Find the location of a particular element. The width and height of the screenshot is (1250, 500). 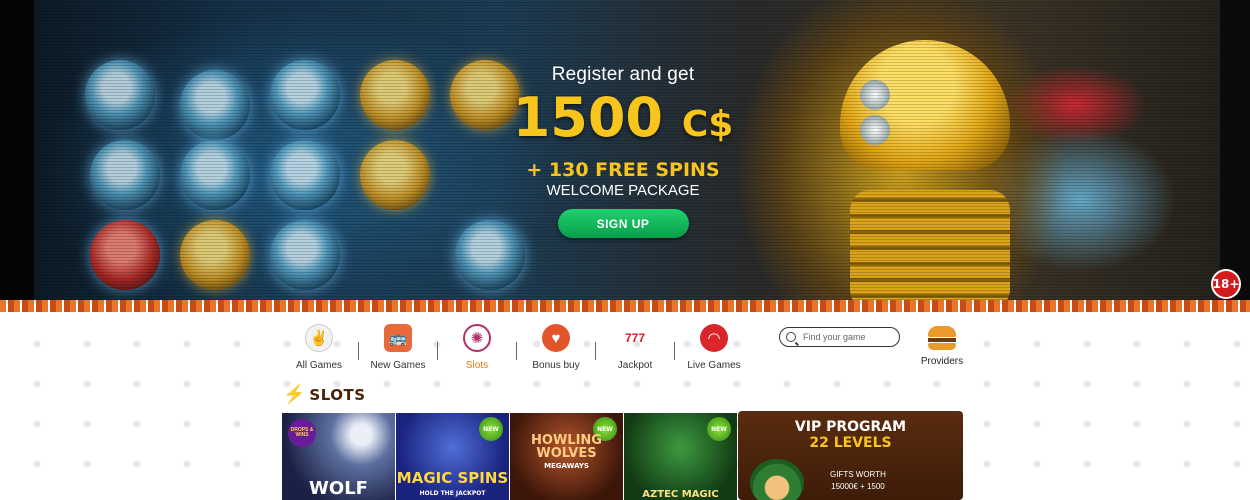

heart-icon: ♥ is located at coordinates (556, 338).